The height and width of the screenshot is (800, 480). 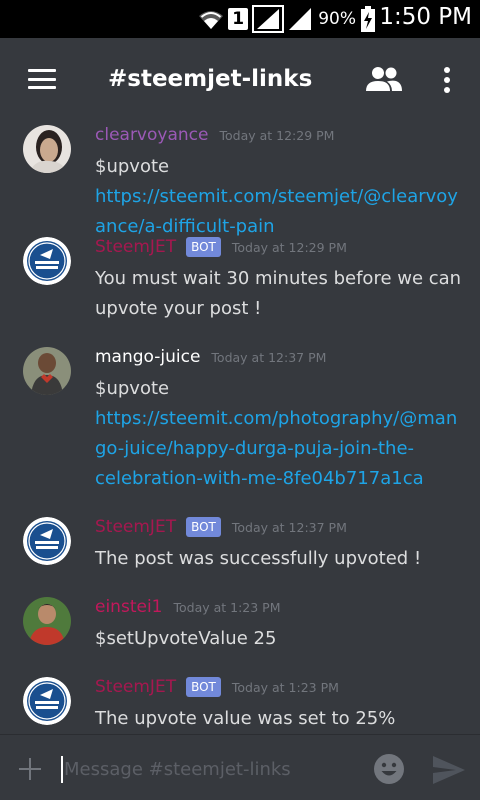 I want to click on message-content: The post was successfully upvoted !, so click(x=281, y=559).